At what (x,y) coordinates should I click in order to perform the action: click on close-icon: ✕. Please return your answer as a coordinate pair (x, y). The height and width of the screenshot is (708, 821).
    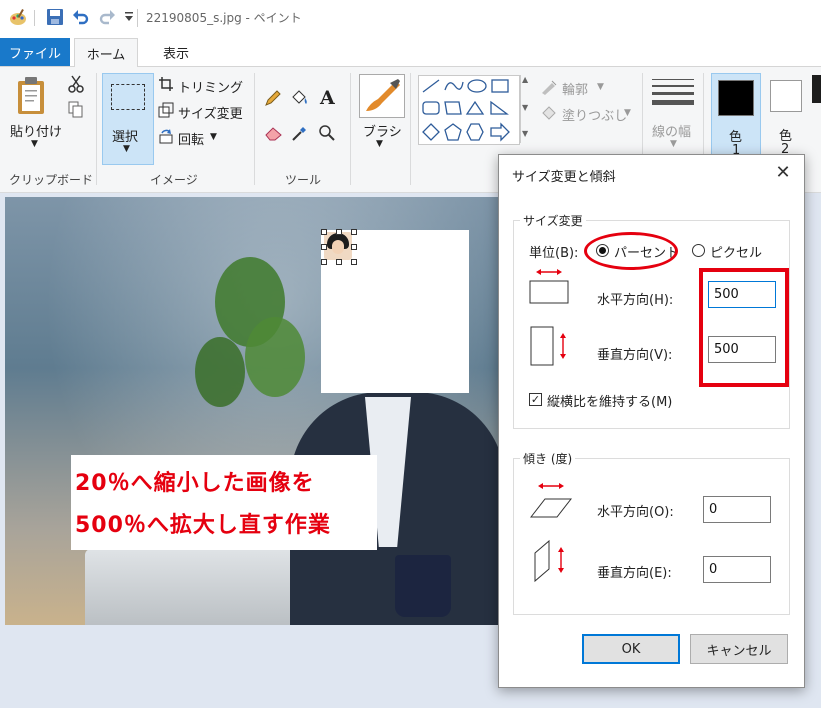
    Looking at the image, I should click on (783, 172).